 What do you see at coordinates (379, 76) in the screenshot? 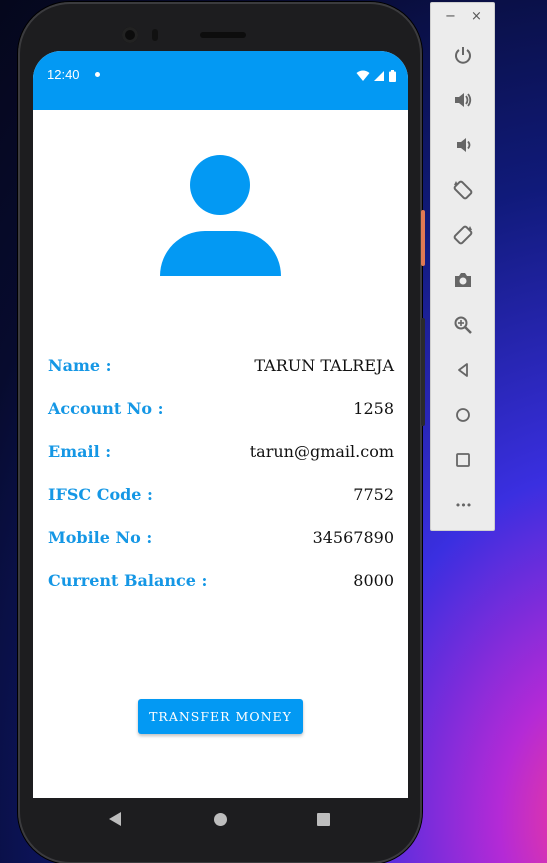
I see `signal-icon` at bounding box center [379, 76].